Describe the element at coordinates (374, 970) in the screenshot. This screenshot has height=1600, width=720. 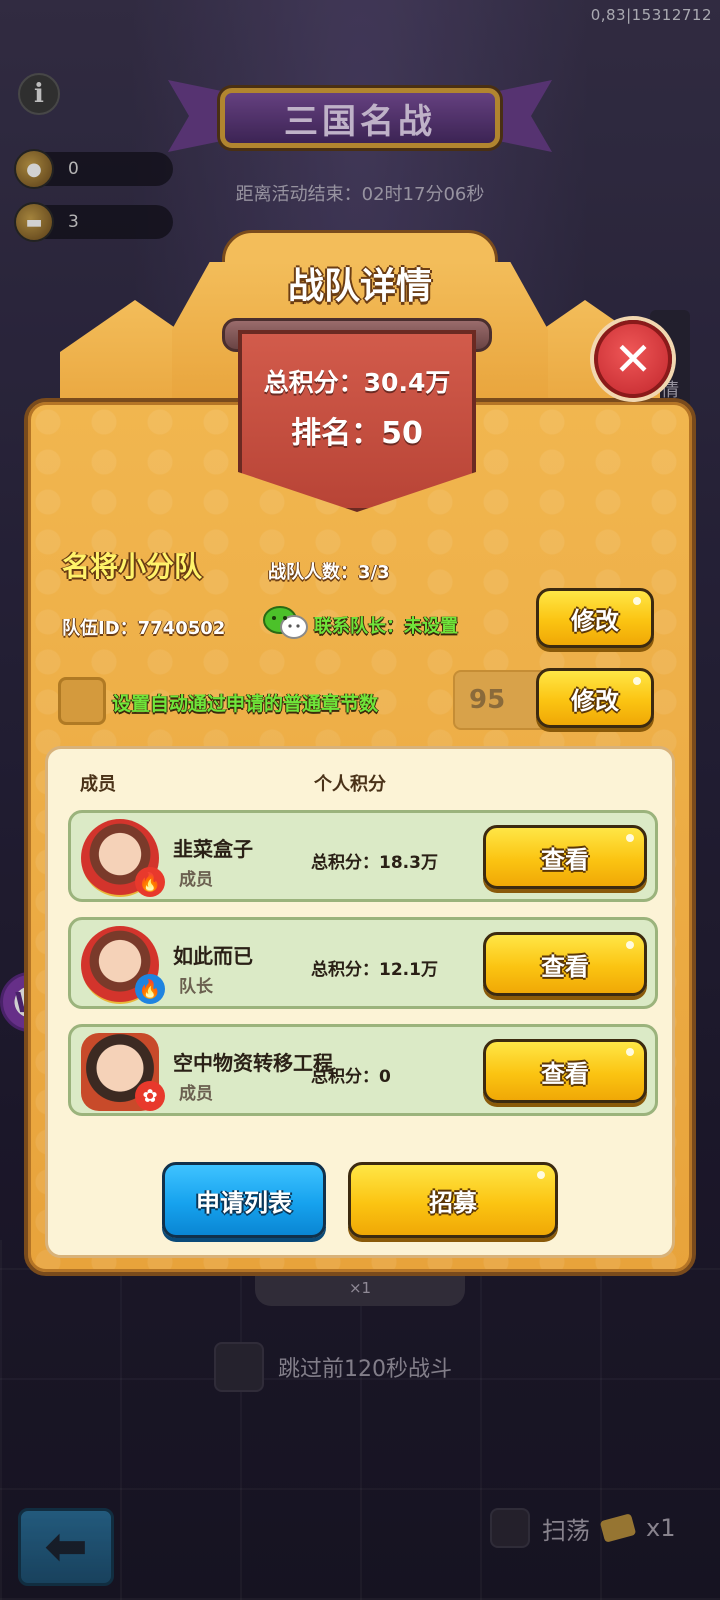
I see `member-score: 总积分：12.1万` at that location.